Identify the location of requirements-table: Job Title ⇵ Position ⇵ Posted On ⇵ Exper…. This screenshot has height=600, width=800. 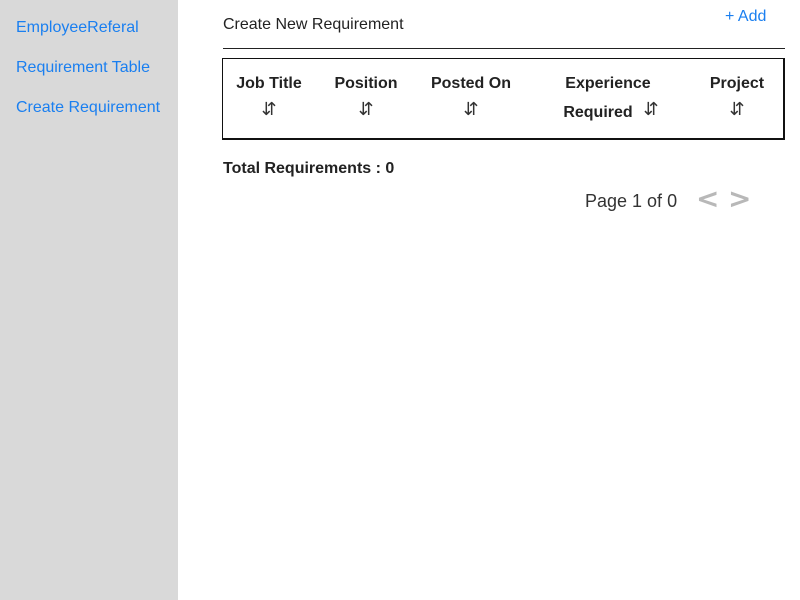
(503, 99).